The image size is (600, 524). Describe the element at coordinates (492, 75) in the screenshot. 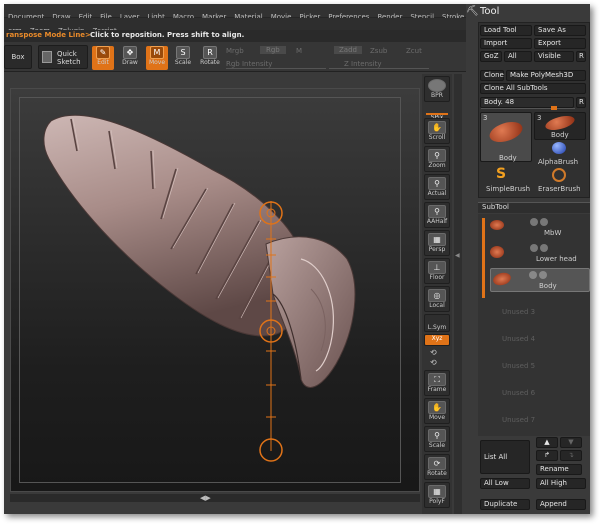

I see `clone-button: Clone` at that location.